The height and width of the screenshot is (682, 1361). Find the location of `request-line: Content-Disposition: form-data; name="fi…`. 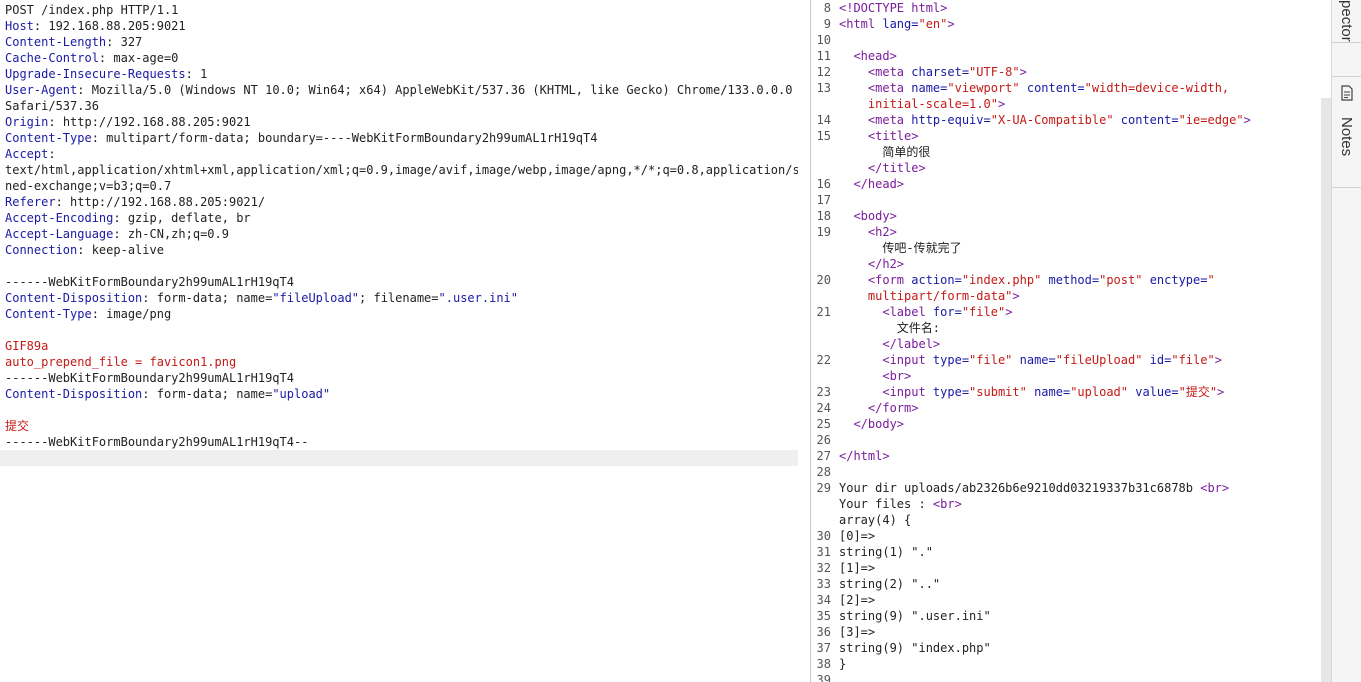

request-line: Content-Disposition: form-data; name="fi… is located at coordinates (399, 298).